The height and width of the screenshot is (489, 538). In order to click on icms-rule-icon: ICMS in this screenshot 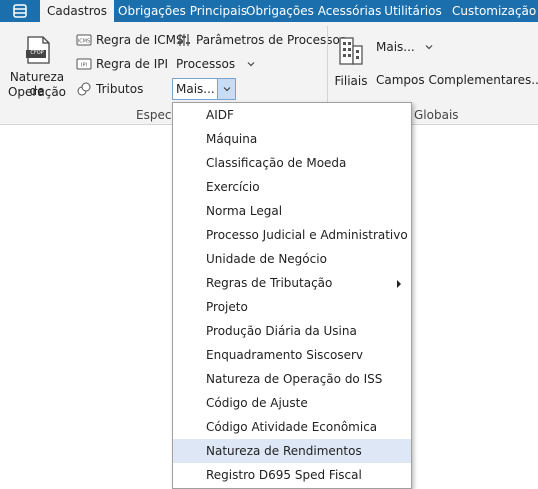, I will do `click(84, 40)`.